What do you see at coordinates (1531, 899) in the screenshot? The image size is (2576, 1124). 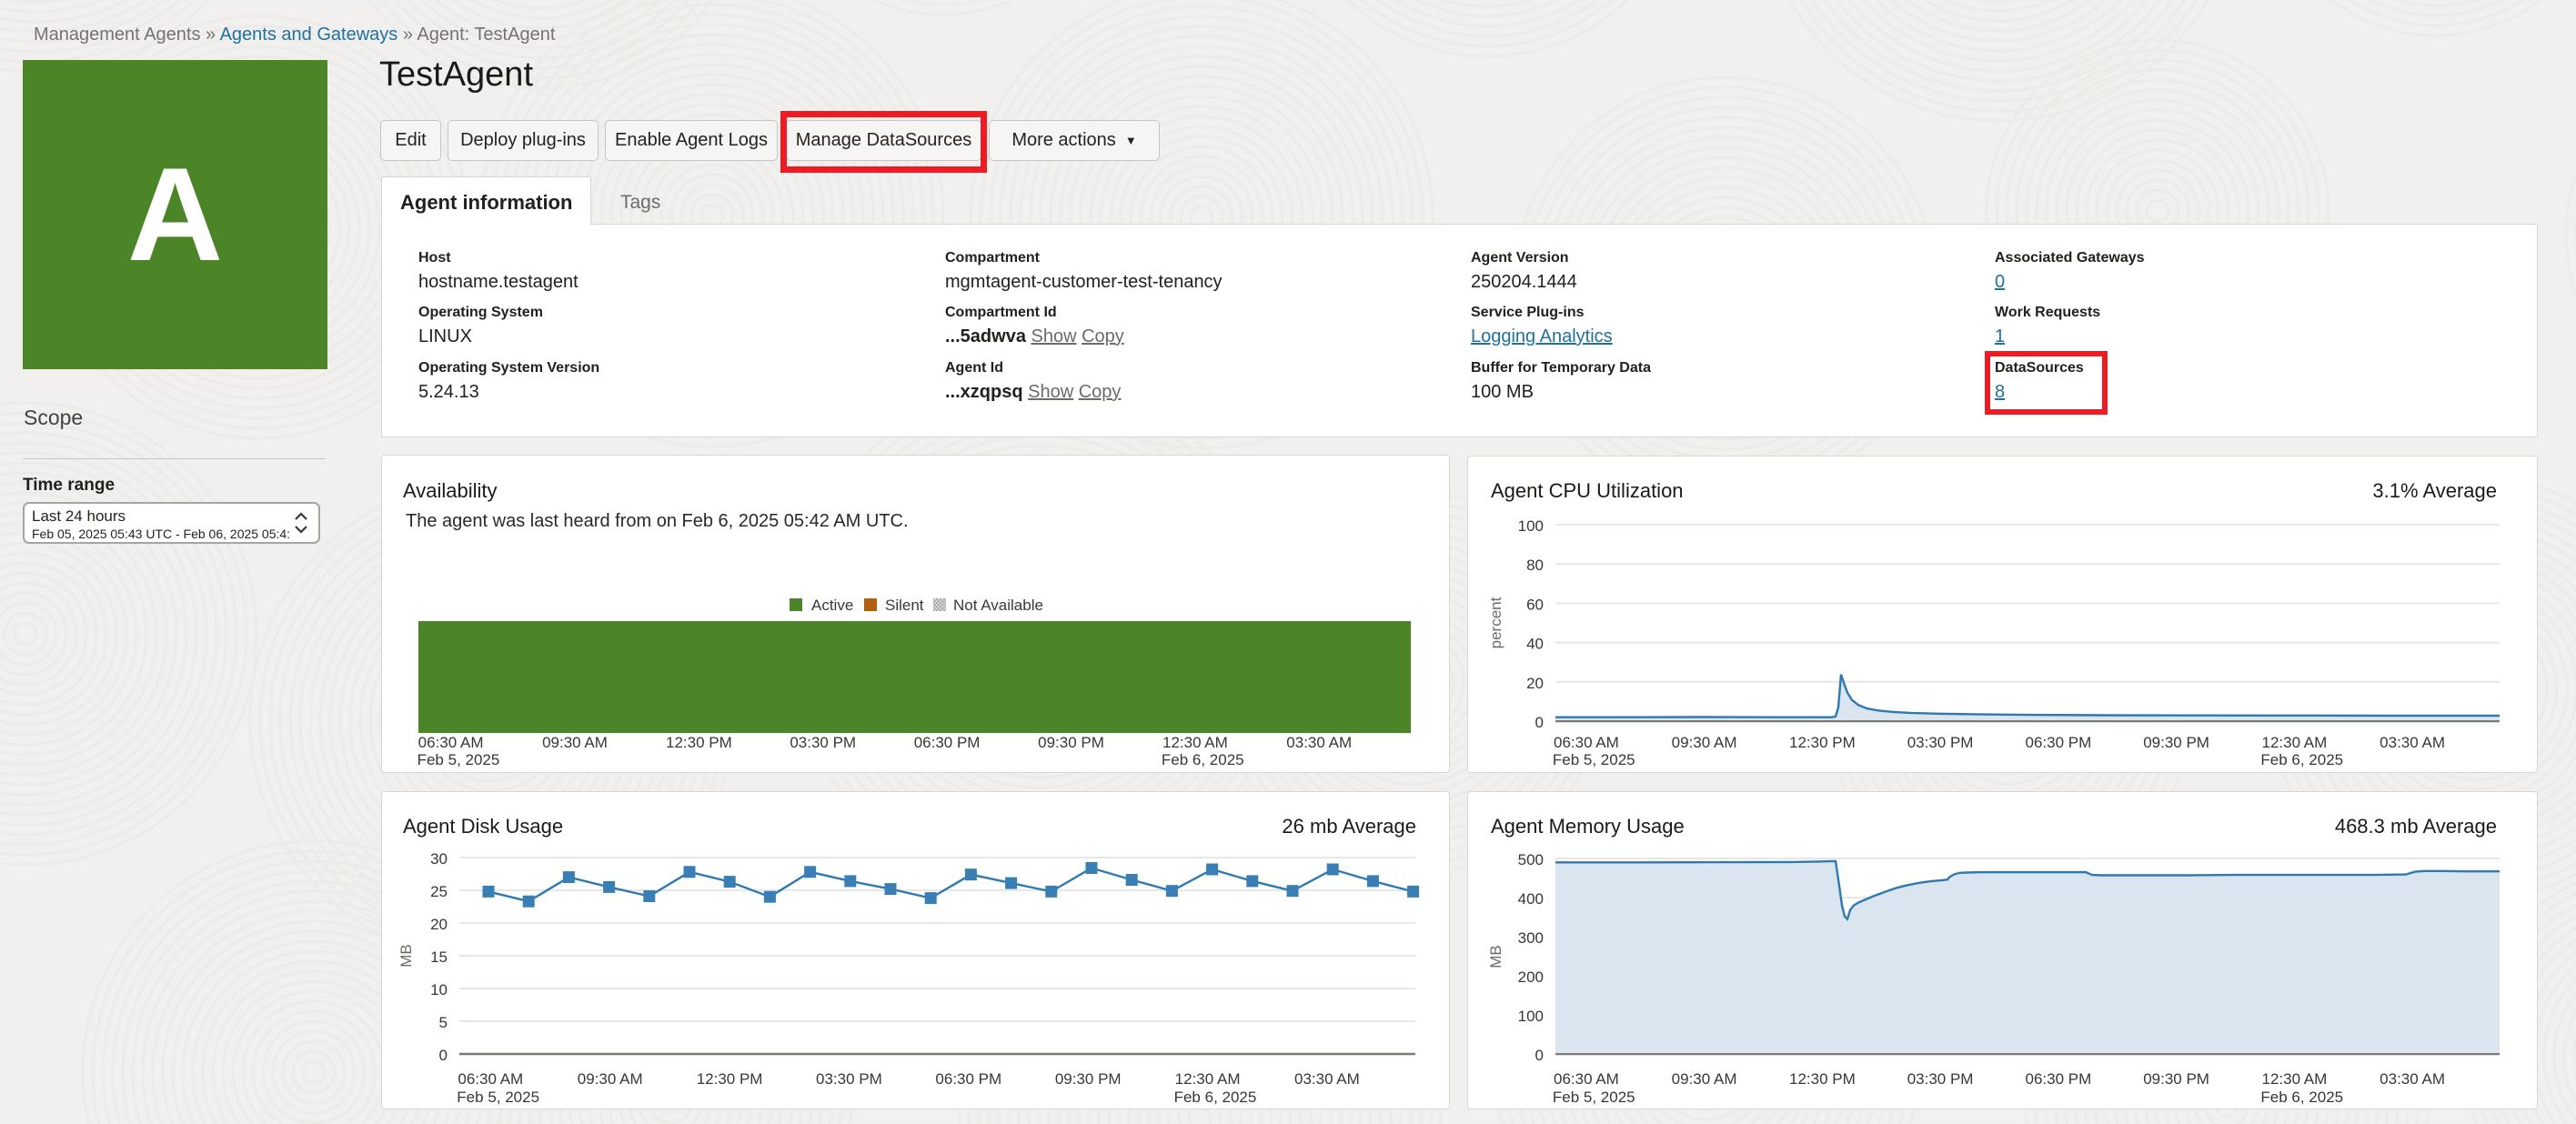 I see `svg-text: 400` at bounding box center [1531, 899].